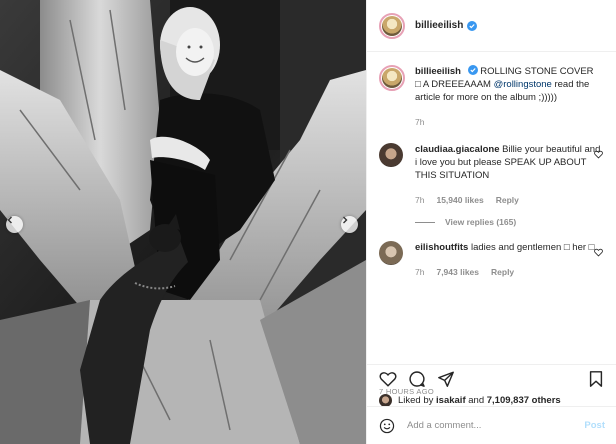 The image size is (616, 444). Describe the element at coordinates (457, 272) in the screenshot. I see `comment-likes: 7,943 likes` at that location.